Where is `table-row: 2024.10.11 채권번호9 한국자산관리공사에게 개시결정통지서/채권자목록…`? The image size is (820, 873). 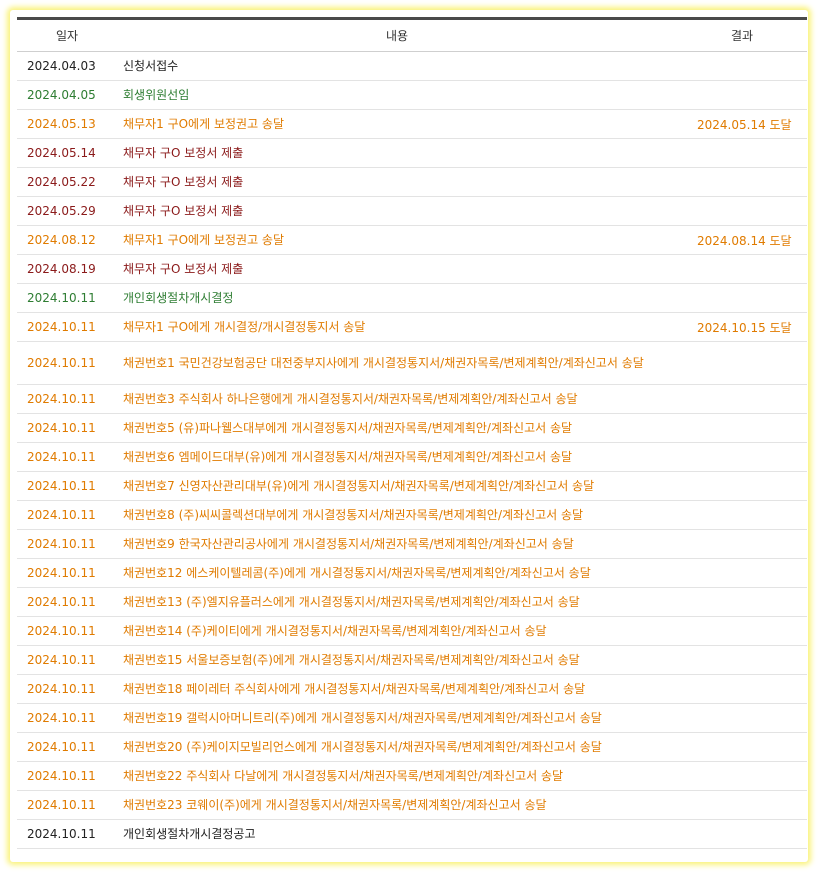
table-row: 2024.10.11 채권번호9 한국자산관리공사에게 개시결정통지서/채권자목록… is located at coordinates (412, 544).